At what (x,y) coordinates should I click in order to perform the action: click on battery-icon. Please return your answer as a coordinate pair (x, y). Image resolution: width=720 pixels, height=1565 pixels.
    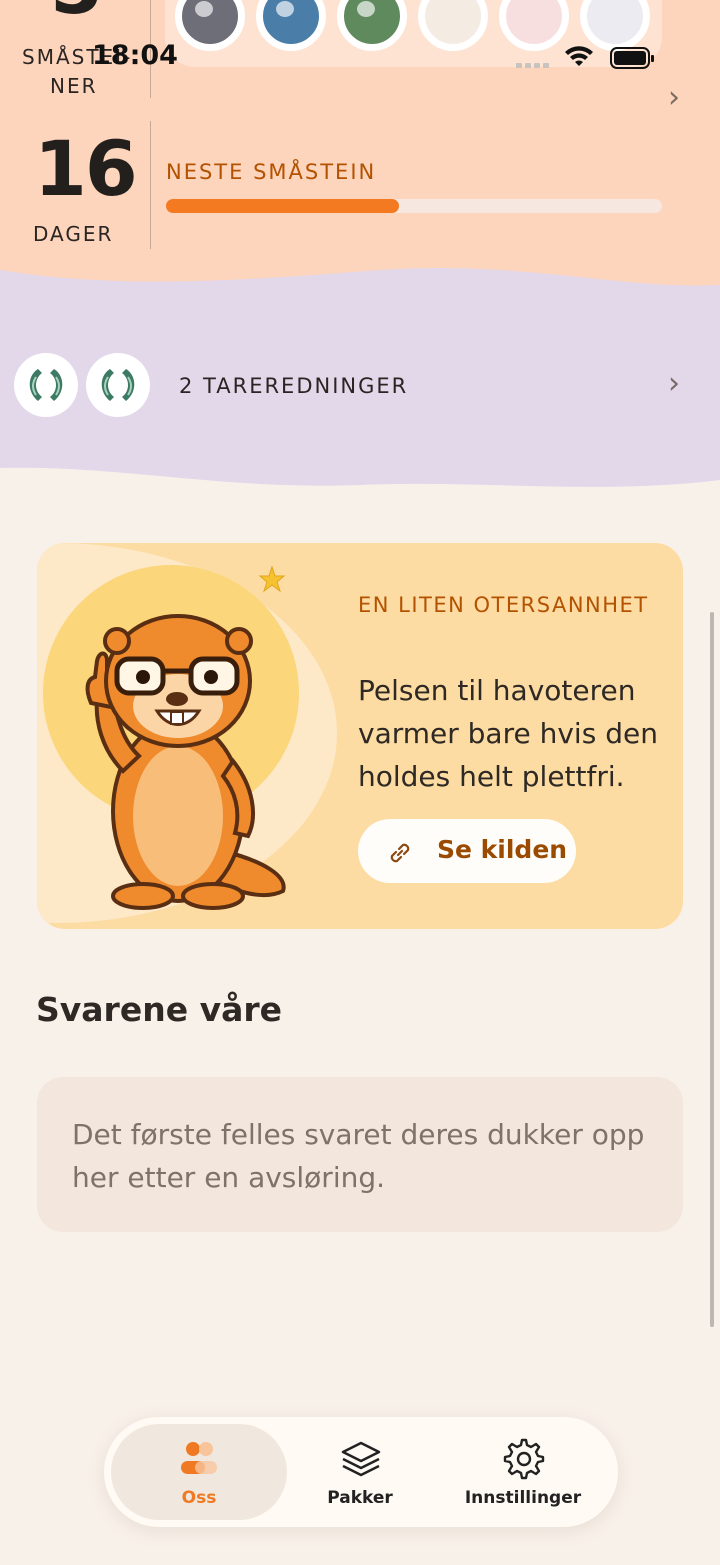
    Looking at the image, I should click on (632, 58).